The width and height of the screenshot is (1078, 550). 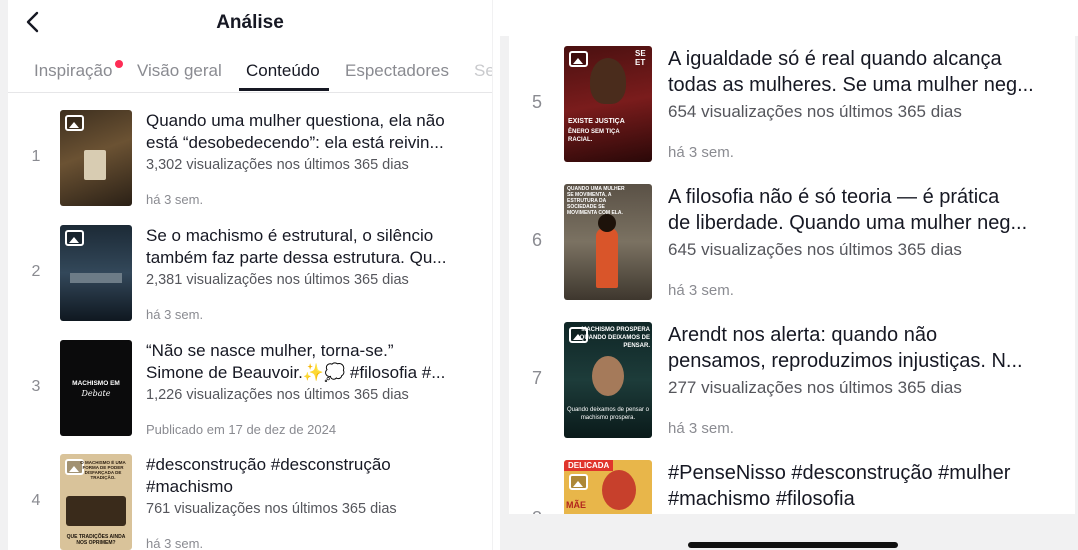 What do you see at coordinates (608, 487) in the screenshot?
I see `video-thumbnail: DELICADA MÃE` at bounding box center [608, 487].